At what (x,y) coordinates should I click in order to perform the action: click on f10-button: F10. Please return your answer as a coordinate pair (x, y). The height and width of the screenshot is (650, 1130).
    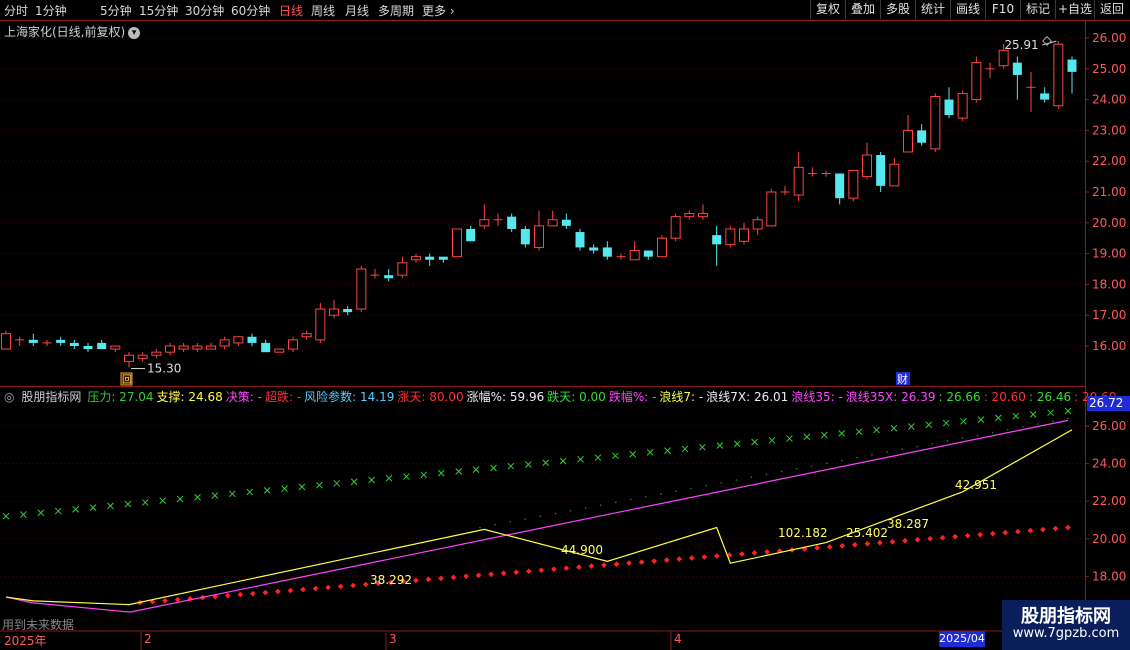
    Looking at the image, I should click on (1002, 9).